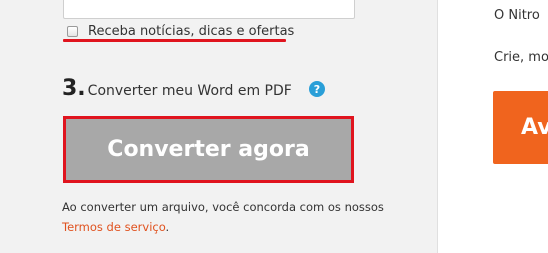  What do you see at coordinates (520, 127) in the screenshot?
I see `promo-cta-button: Av` at bounding box center [520, 127].